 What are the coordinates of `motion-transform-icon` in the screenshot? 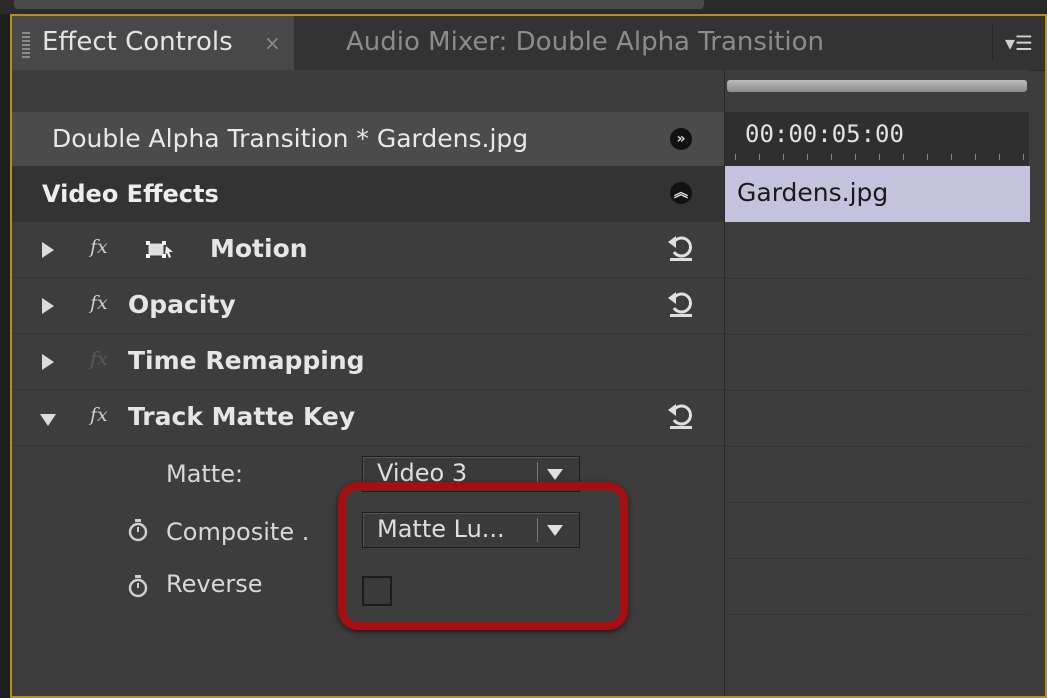 It's located at (160, 250).